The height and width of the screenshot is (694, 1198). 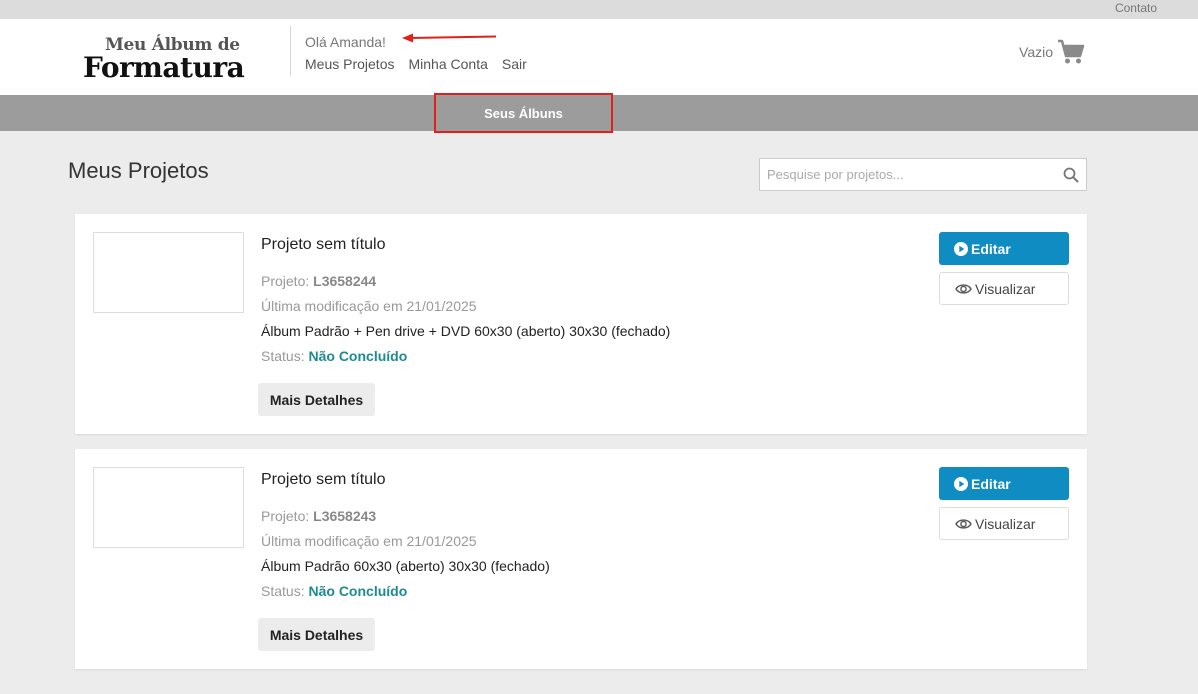 I want to click on project-code-line: Projeto: L3658243, so click(x=318, y=516).